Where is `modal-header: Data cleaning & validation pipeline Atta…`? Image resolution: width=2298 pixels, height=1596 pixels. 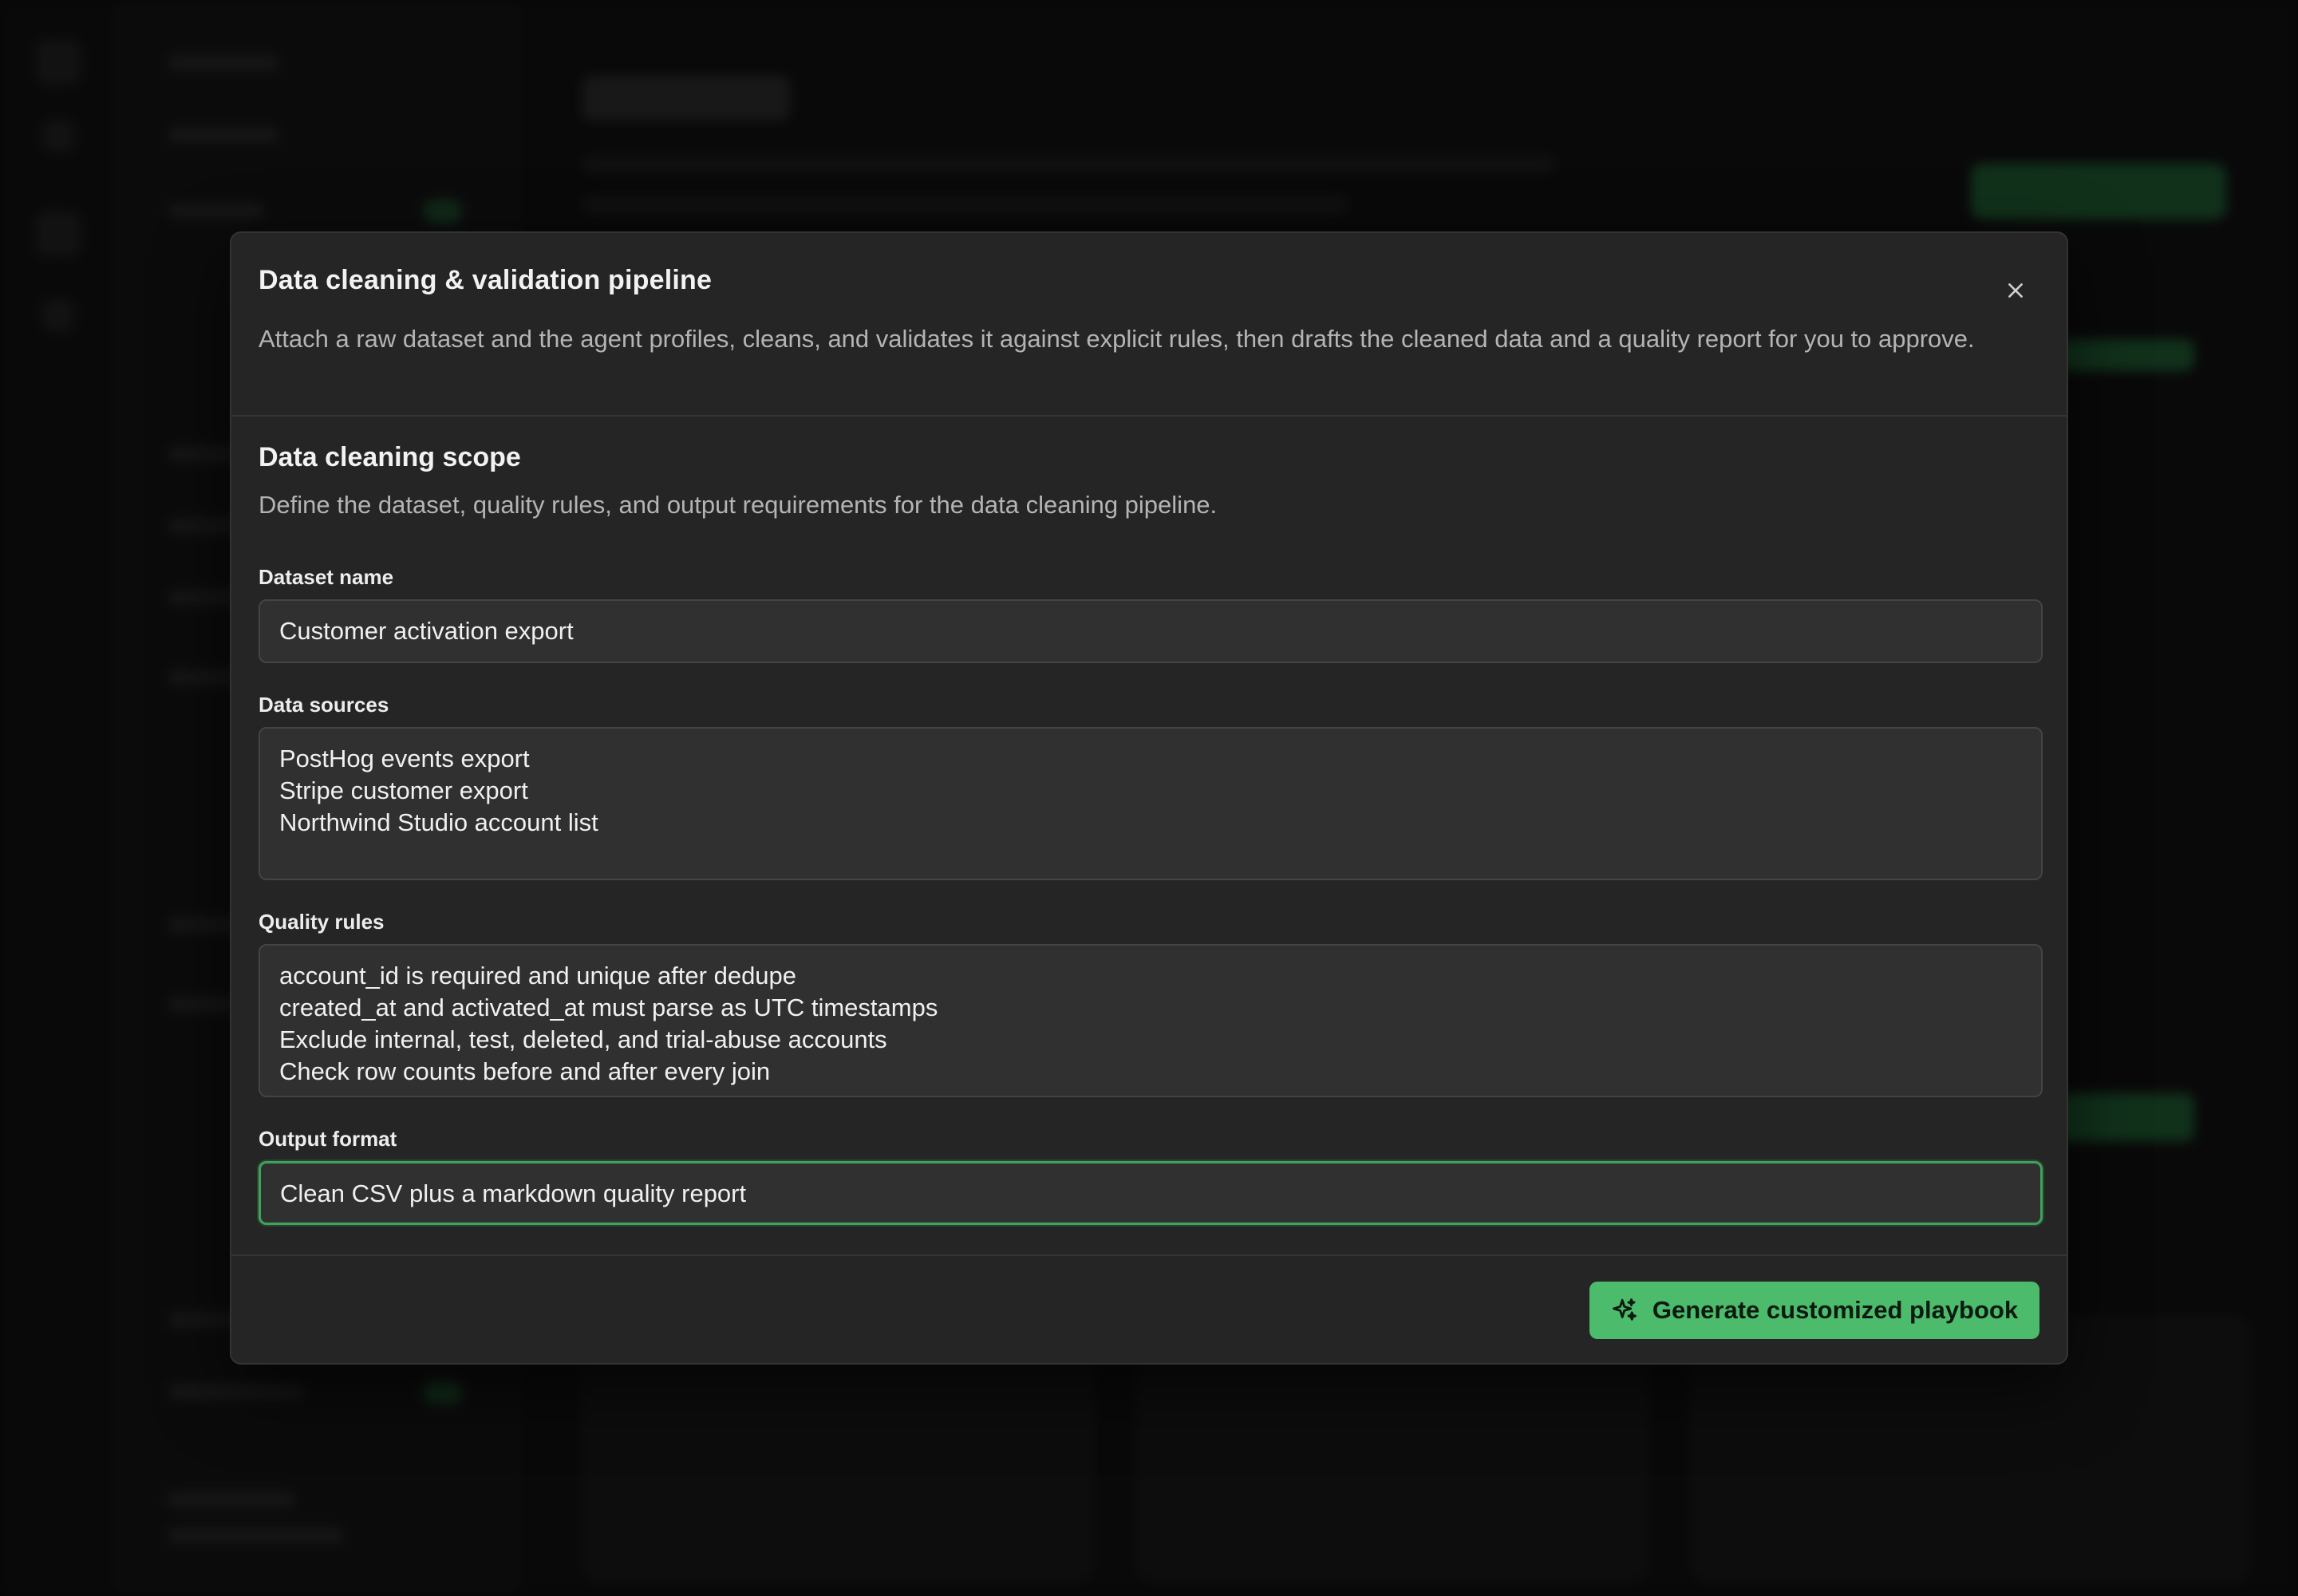
modal-header: Data cleaning & validation pipeline Atta… is located at coordinates (1149, 325).